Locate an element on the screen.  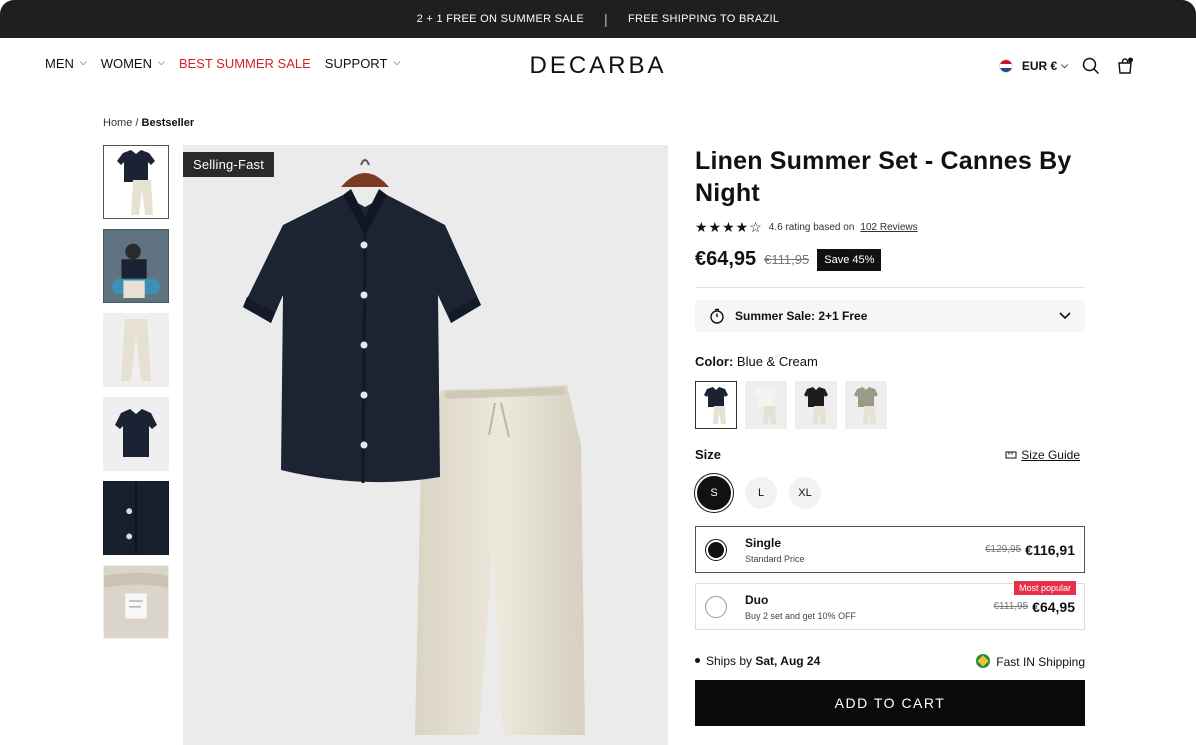
size-options: S L XL is located at coordinates (890, 493).